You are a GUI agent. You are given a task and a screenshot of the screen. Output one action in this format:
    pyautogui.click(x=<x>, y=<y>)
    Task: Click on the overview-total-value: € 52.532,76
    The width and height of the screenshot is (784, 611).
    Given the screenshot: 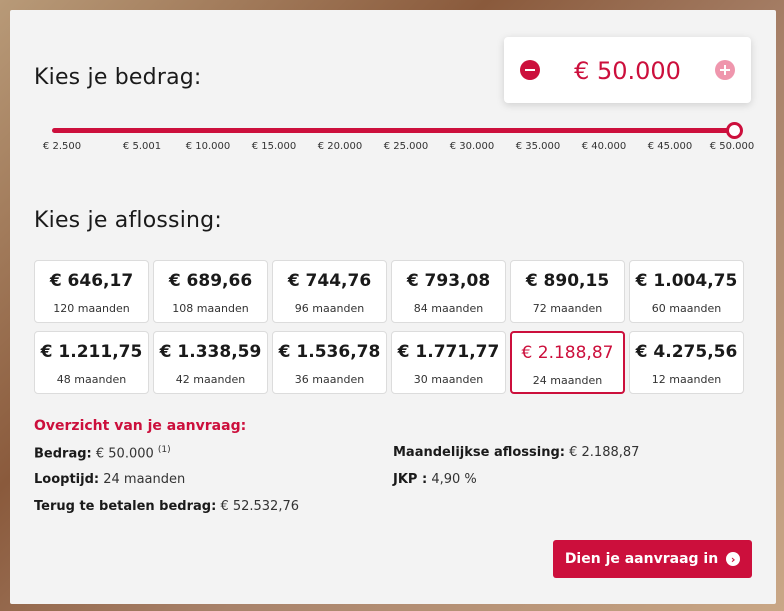 What is the action you would take?
    pyautogui.click(x=260, y=506)
    